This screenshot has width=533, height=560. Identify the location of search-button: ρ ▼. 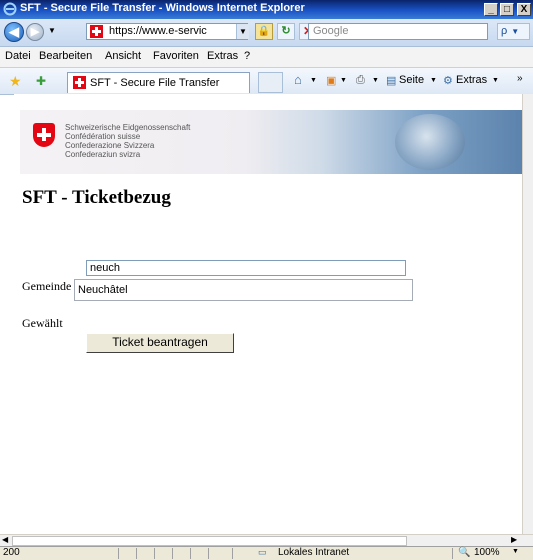
(513, 31).